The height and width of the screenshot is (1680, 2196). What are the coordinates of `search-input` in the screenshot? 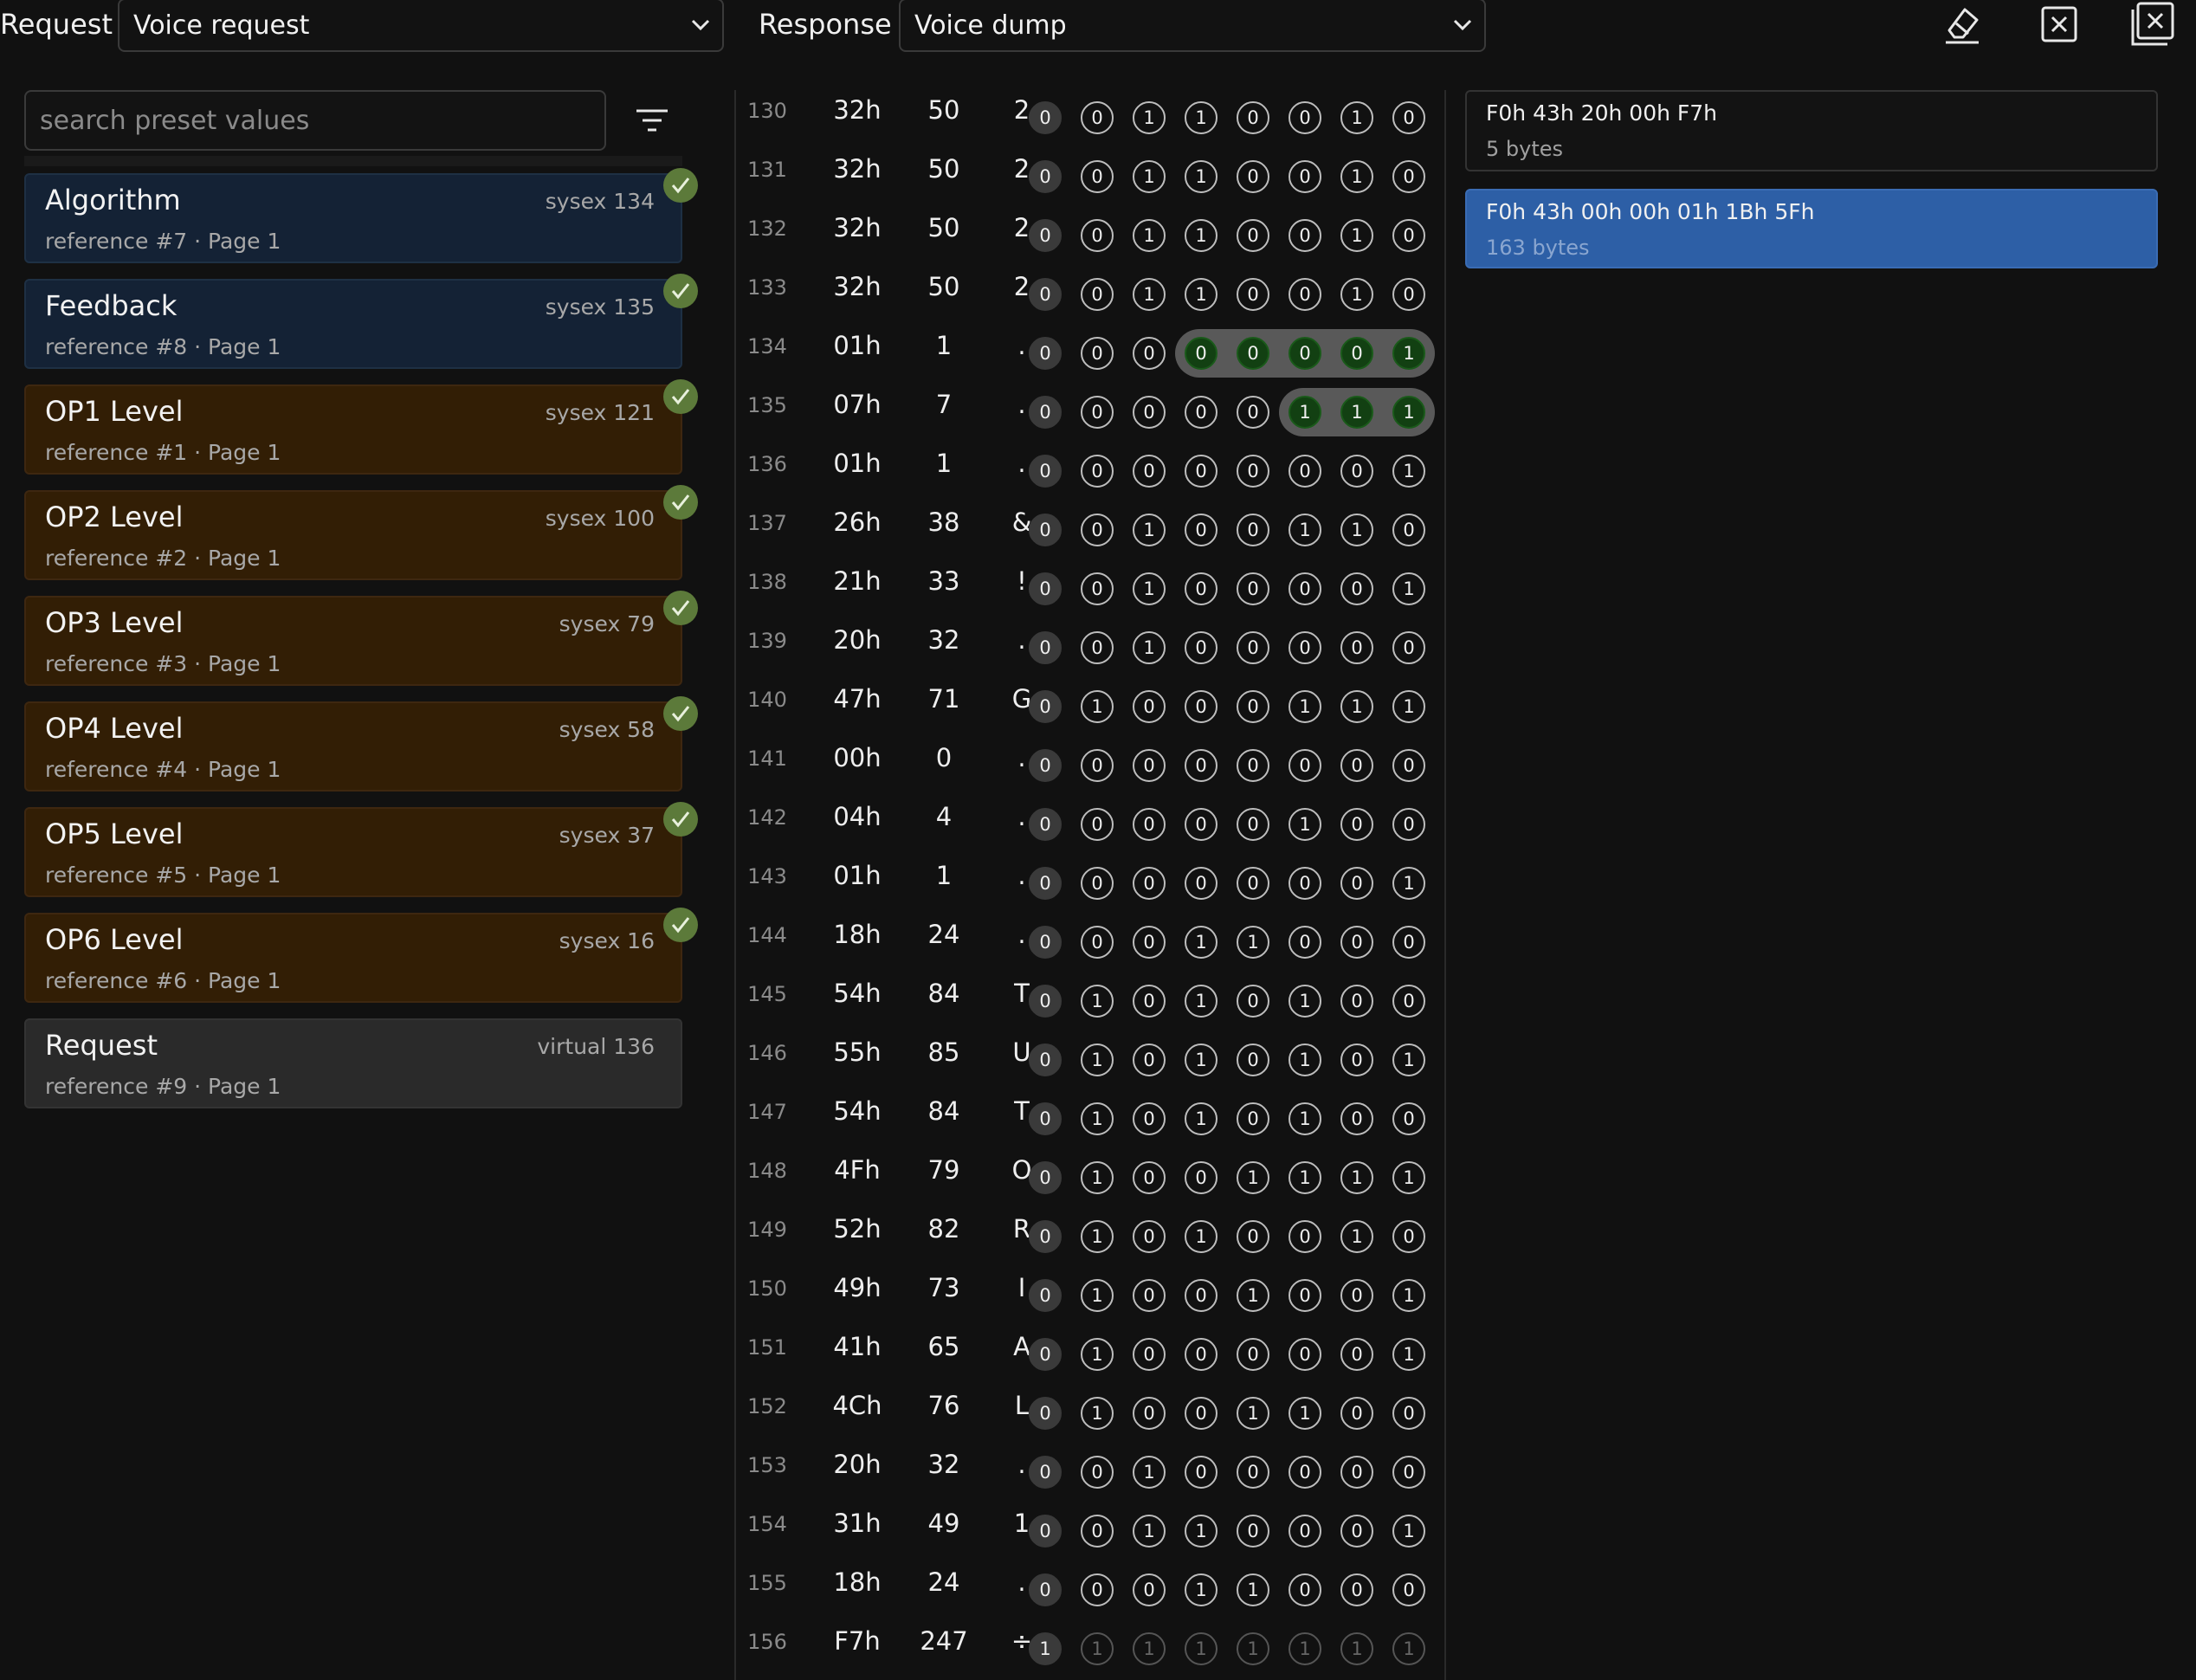 It's located at (315, 120).